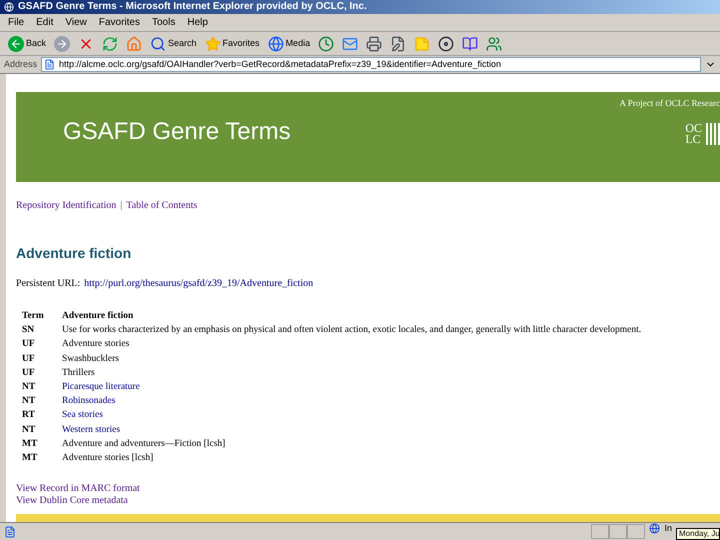 The width and height of the screenshot is (720, 540). What do you see at coordinates (326, 44) in the screenshot?
I see `history-icon` at bounding box center [326, 44].